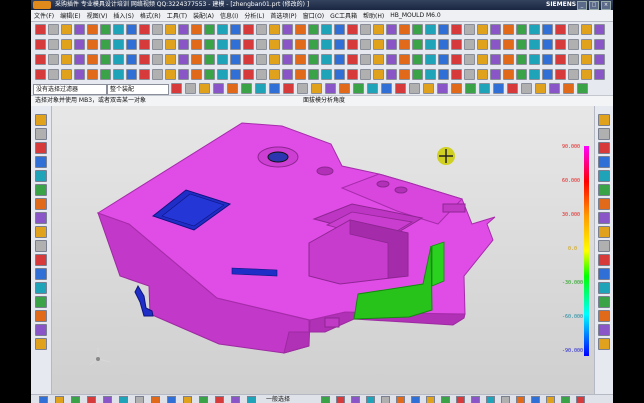  What do you see at coordinates (594, 5) in the screenshot?
I see `maximize-button: □` at bounding box center [594, 5].